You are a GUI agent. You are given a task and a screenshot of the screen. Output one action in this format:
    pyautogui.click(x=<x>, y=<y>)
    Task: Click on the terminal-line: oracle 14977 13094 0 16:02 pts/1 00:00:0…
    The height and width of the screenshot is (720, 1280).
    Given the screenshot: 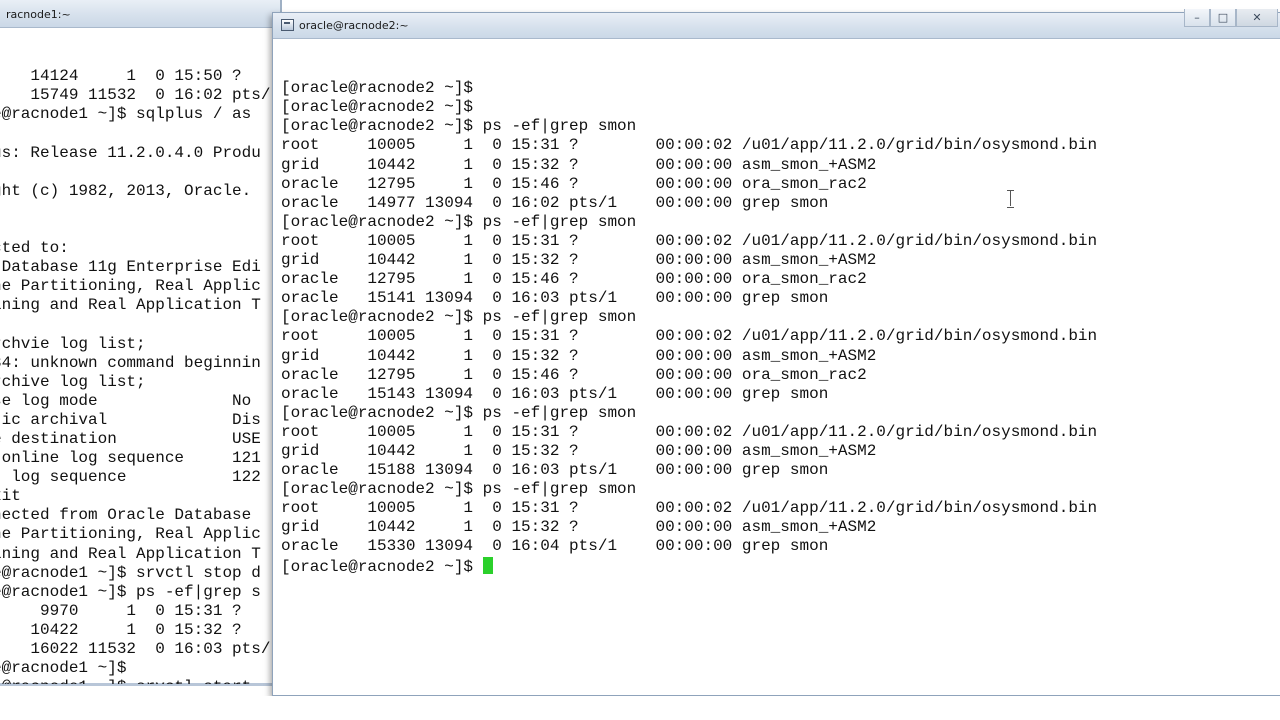 What is the action you would take?
    pyautogui.click(x=555, y=202)
    